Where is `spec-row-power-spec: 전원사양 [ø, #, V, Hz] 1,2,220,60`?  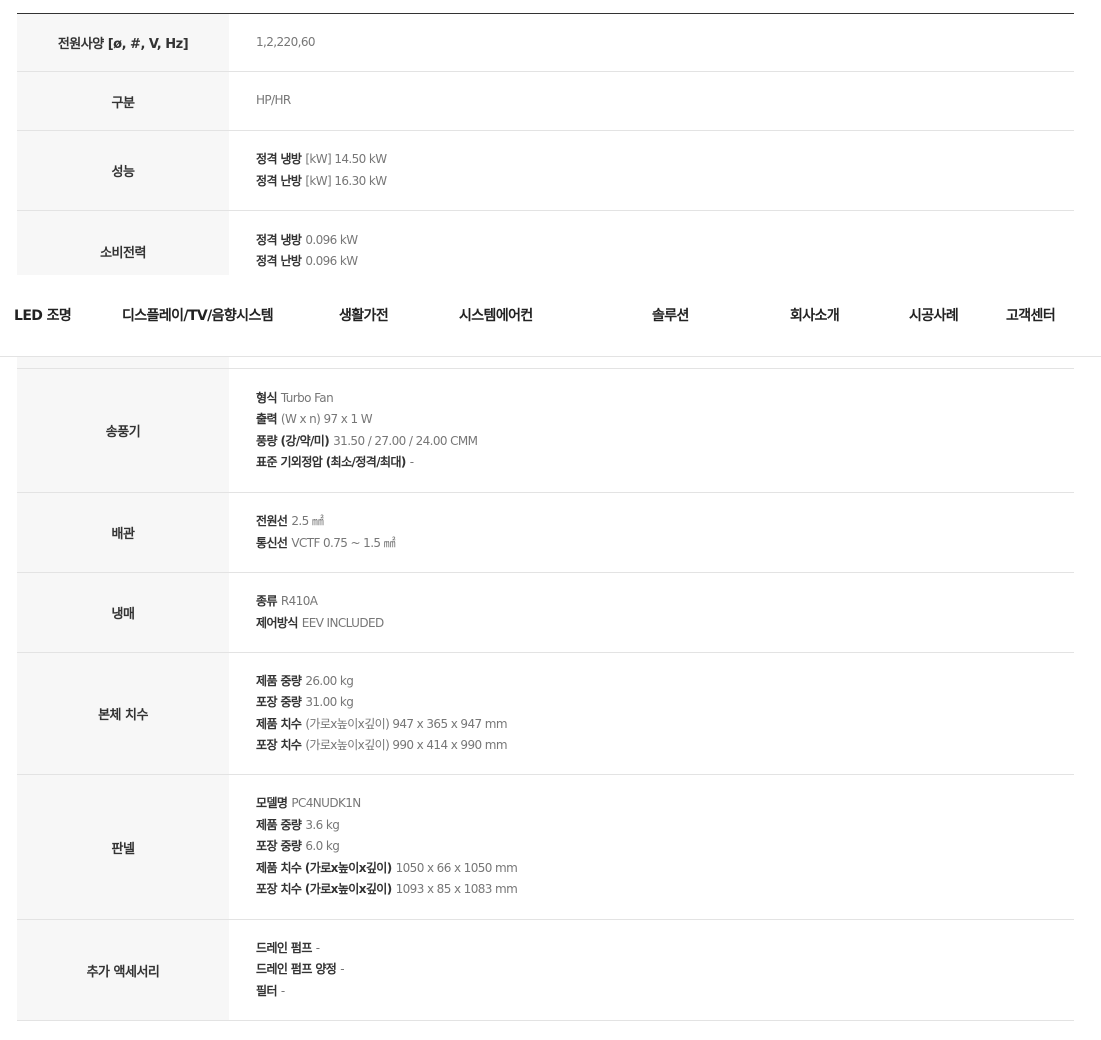
spec-row-power-spec: 전원사양 [ø, #, V, Hz] 1,2,220,60 is located at coordinates (545, 43).